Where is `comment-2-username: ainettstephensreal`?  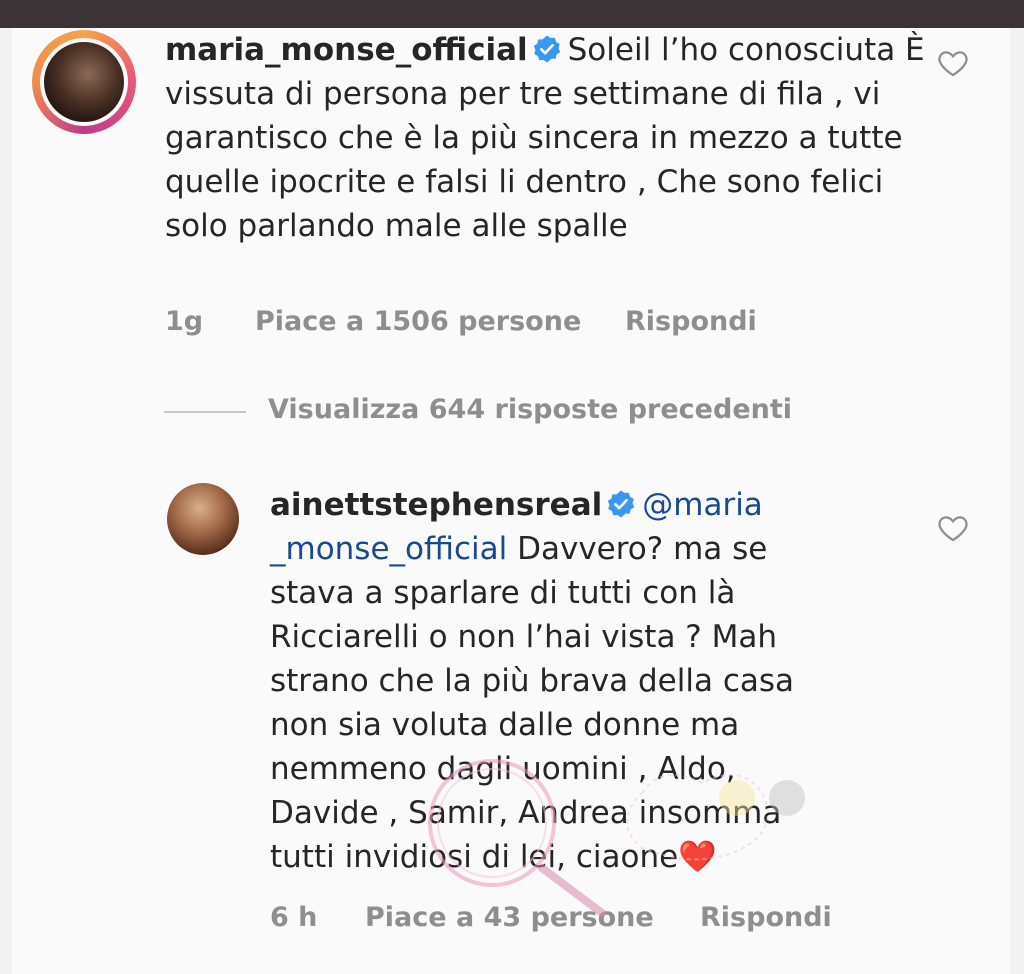
comment-2-username: ainettstephensreal is located at coordinates (436, 505).